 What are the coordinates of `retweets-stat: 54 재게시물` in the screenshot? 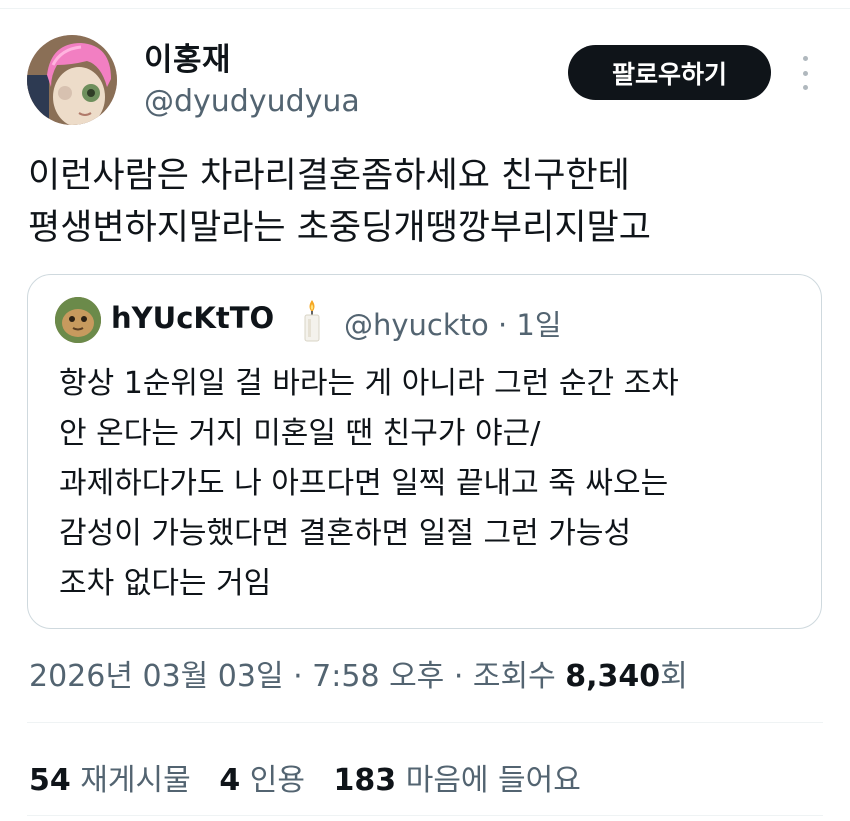 It's located at (110, 780).